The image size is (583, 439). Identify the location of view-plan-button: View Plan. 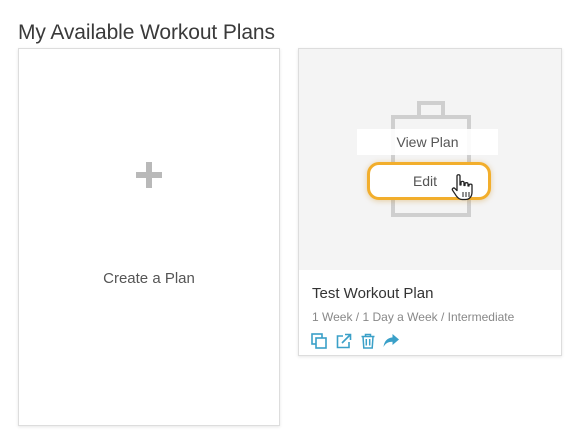
(427, 142).